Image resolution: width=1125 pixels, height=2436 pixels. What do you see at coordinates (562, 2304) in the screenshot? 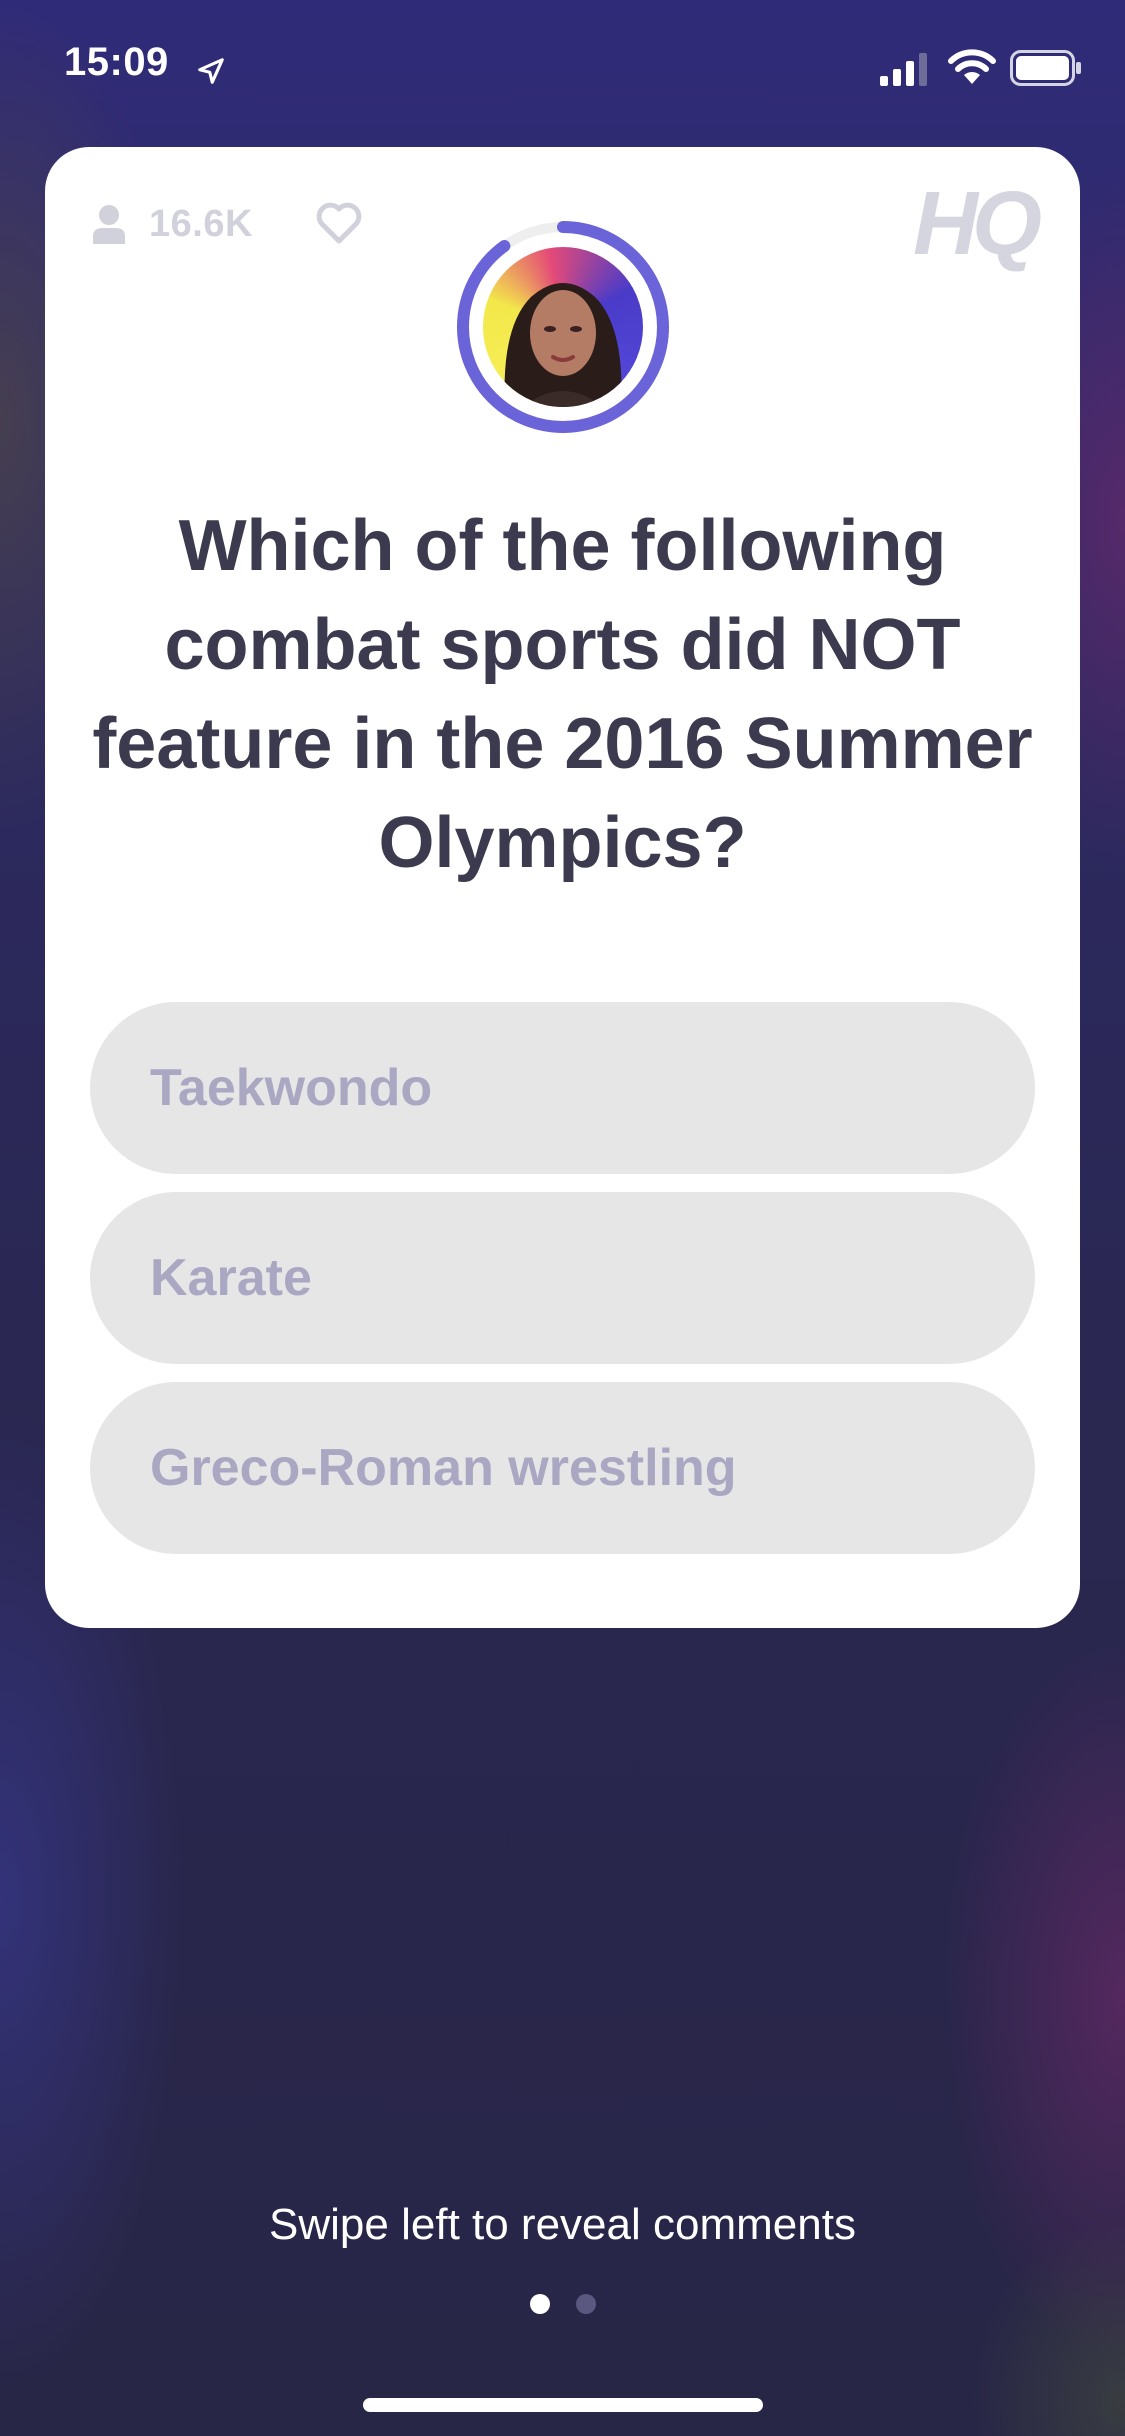
I see `page-indicator` at bounding box center [562, 2304].